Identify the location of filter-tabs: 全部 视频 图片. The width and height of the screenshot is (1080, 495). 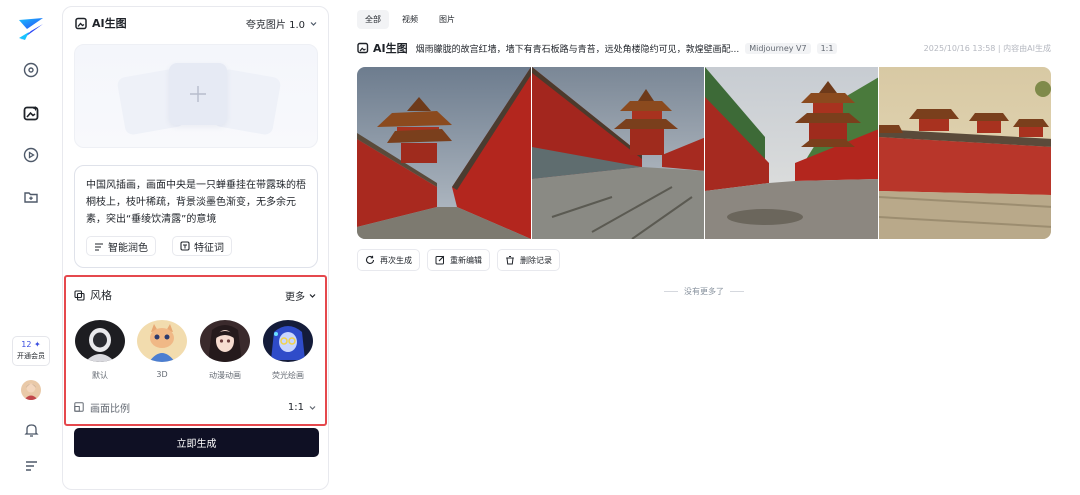
(412, 19).